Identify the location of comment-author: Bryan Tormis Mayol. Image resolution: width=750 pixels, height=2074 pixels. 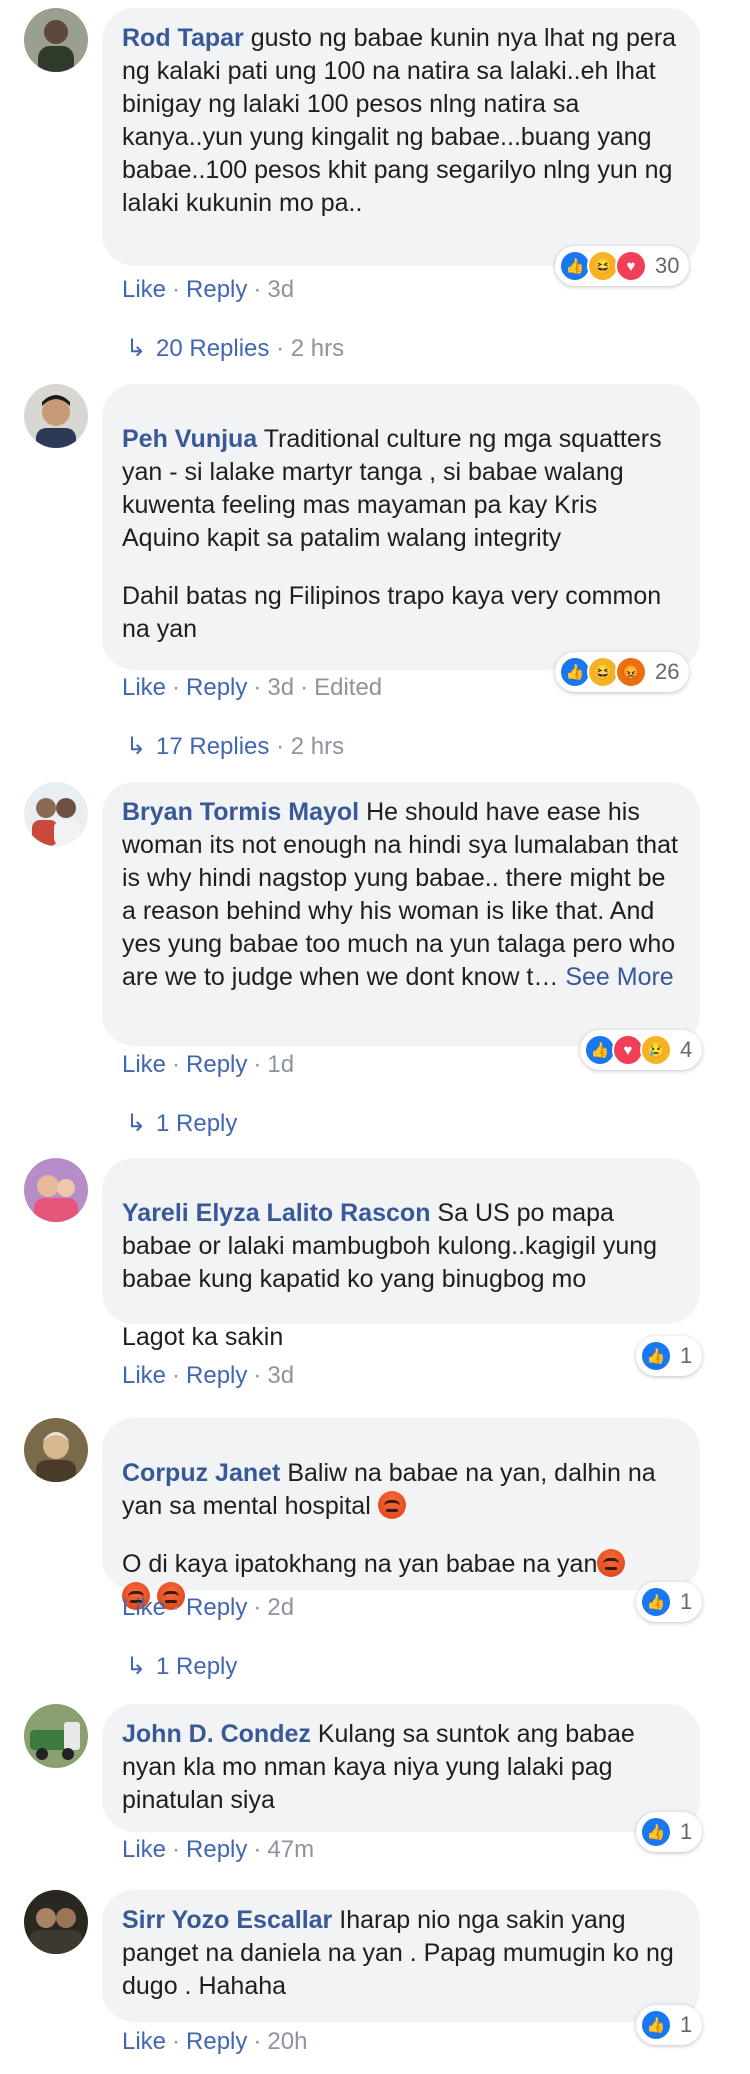
(240, 812).